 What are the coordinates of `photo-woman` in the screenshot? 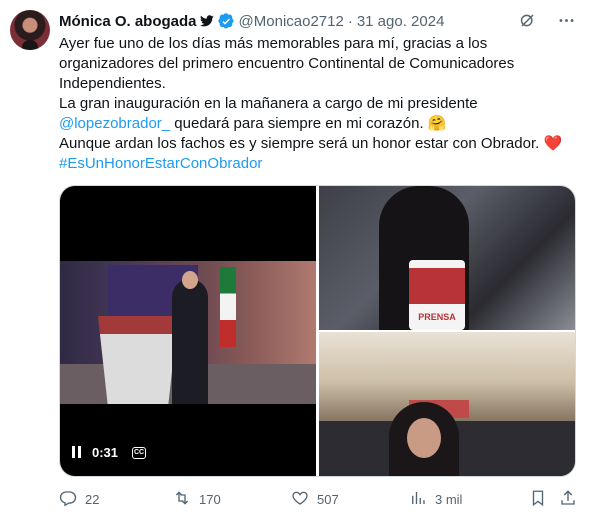 It's located at (424, 439).